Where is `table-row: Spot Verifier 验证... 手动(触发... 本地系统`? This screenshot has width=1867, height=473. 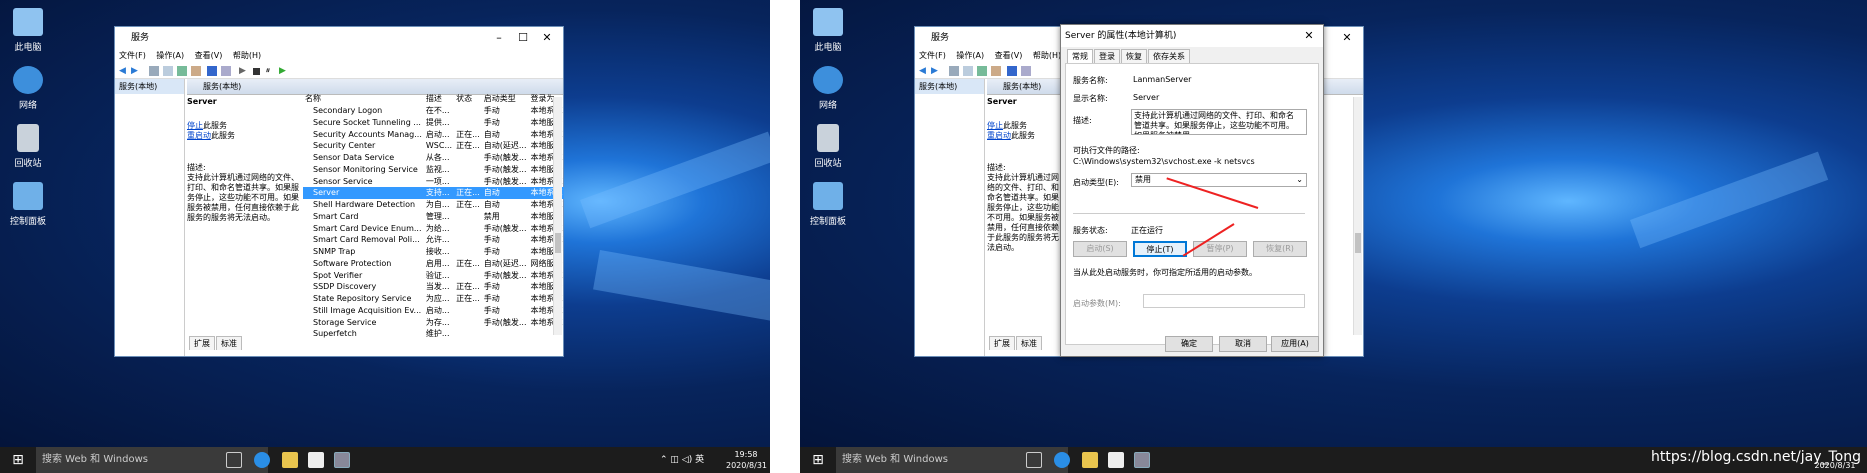 table-row: Spot Verifier 验证... 手动(触发... 本地系统 is located at coordinates (433, 275).